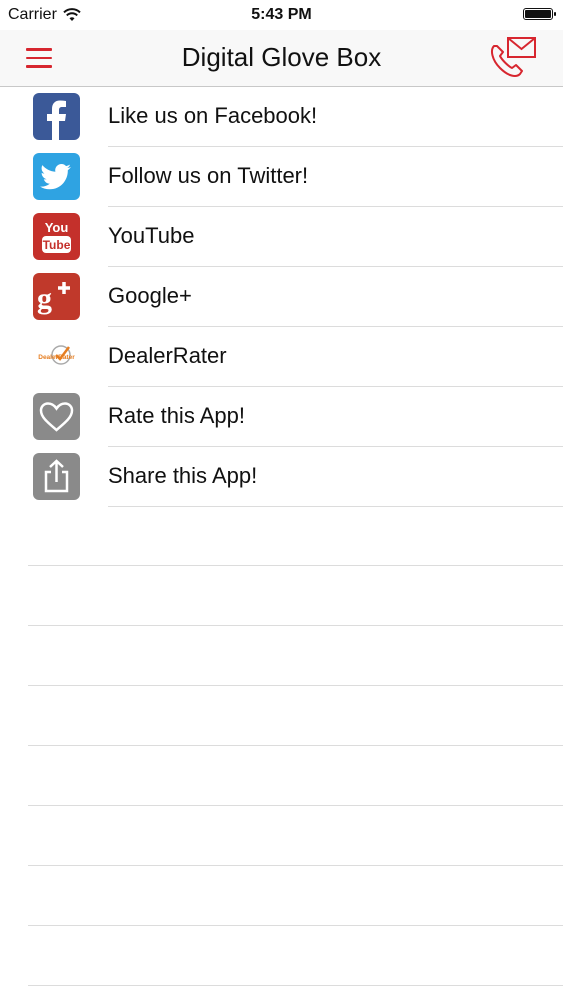 This screenshot has width=563, height=1000. What do you see at coordinates (150, 295) in the screenshot?
I see `list-item-label: Google+` at bounding box center [150, 295].